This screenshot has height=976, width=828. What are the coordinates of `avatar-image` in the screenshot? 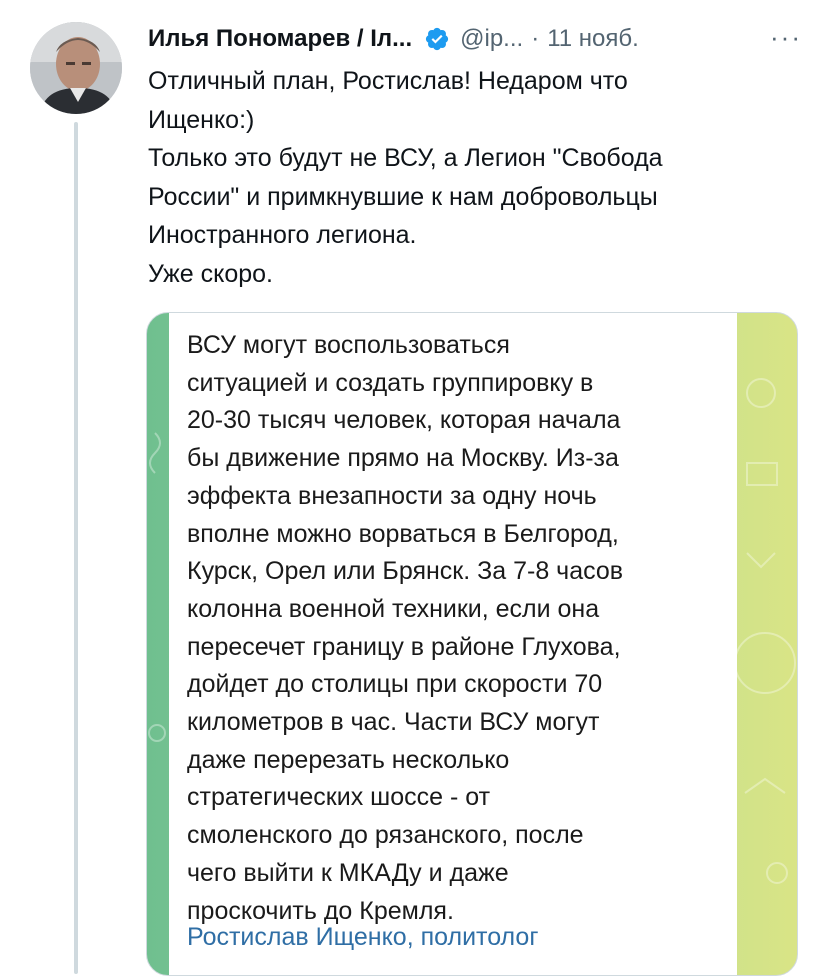 It's located at (76, 68).